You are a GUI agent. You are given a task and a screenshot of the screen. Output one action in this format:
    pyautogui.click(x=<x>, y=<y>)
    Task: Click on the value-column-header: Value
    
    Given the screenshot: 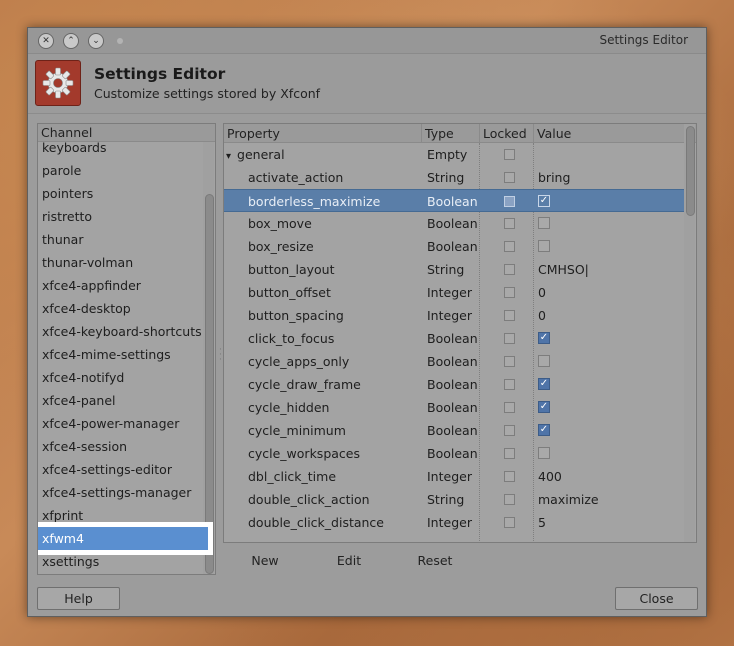 What is the action you would take?
    pyautogui.click(x=609, y=133)
    